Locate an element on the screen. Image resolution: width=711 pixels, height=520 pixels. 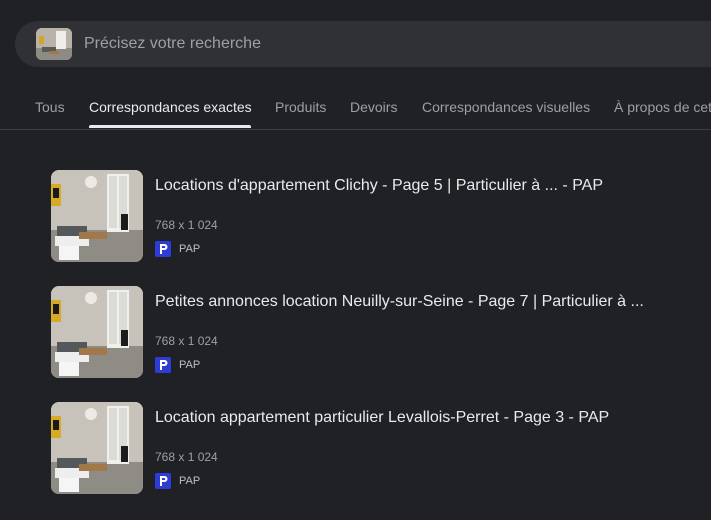
active-tab-indicator is located at coordinates (170, 126).